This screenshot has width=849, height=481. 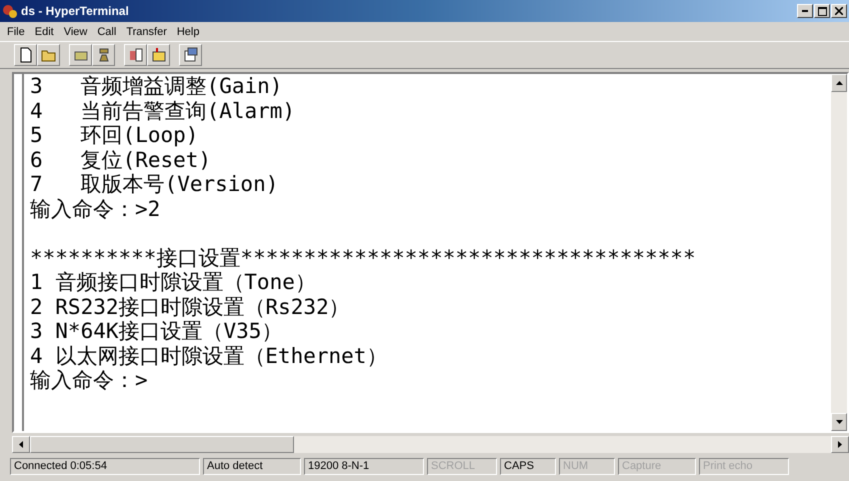 I want to click on minimize-button, so click(x=805, y=11).